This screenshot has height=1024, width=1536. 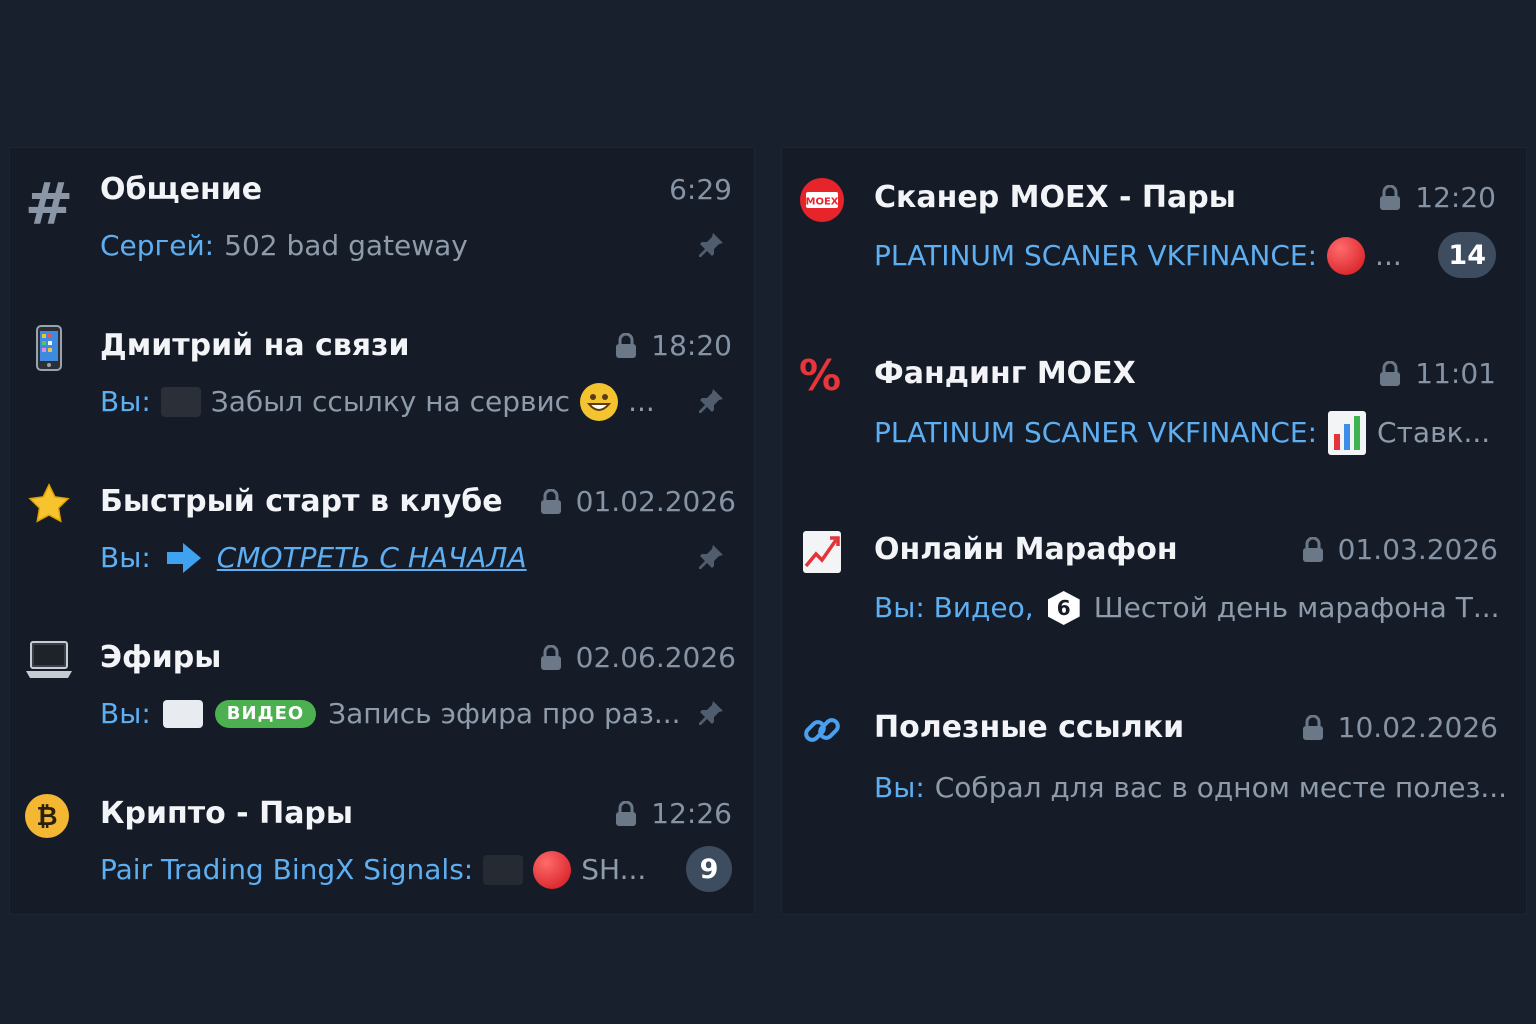 What do you see at coordinates (1029, 727) in the screenshot?
I see `chat-title: Полезные ссылки` at bounding box center [1029, 727].